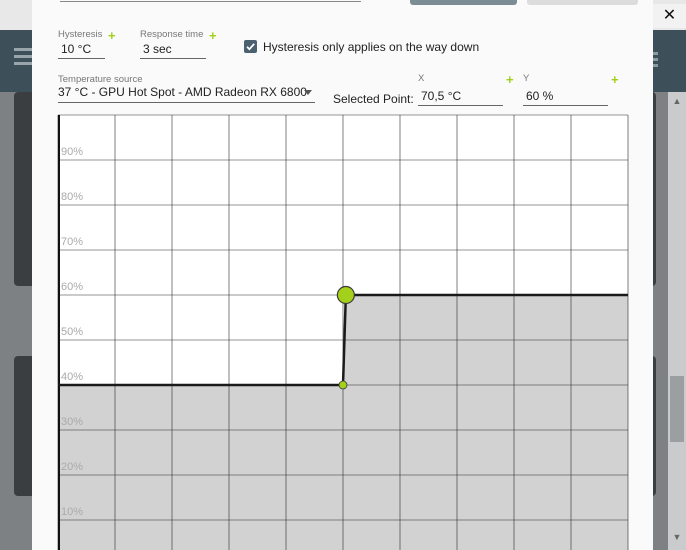 The image size is (686, 550). What do you see at coordinates (100, 79) in the screenshot?
I see `temperature-source-label: Temperature source` at bounding box center [100, 79].